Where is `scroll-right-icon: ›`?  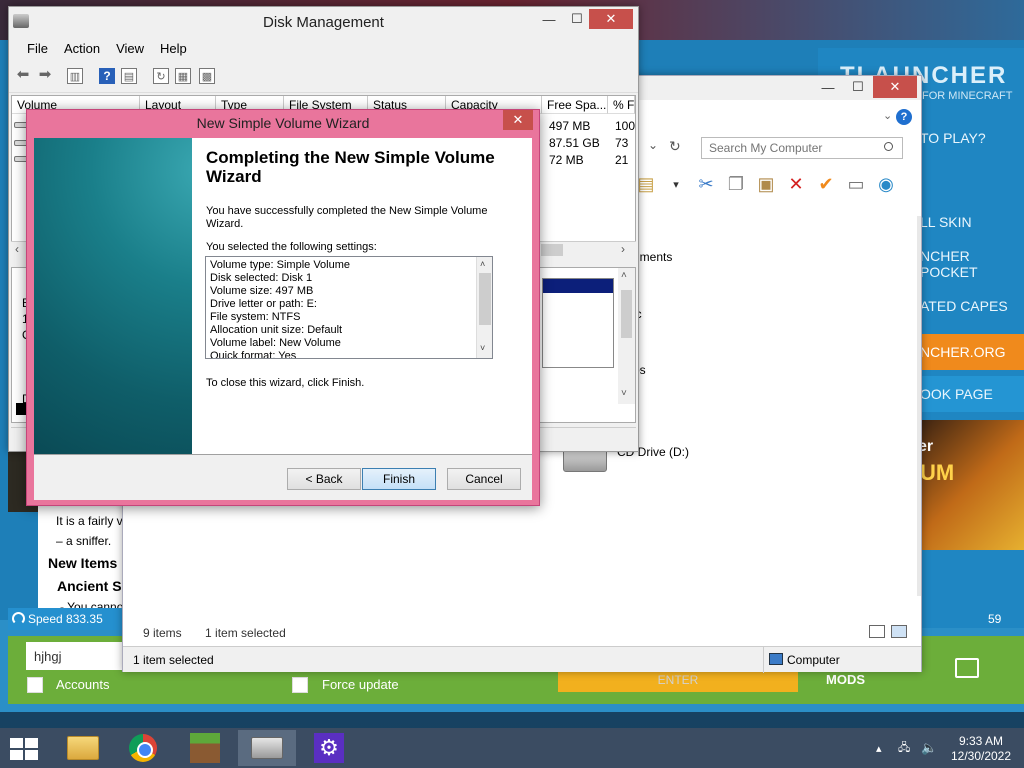 scroll-right-icon: › is located at coordinates (623, 249).